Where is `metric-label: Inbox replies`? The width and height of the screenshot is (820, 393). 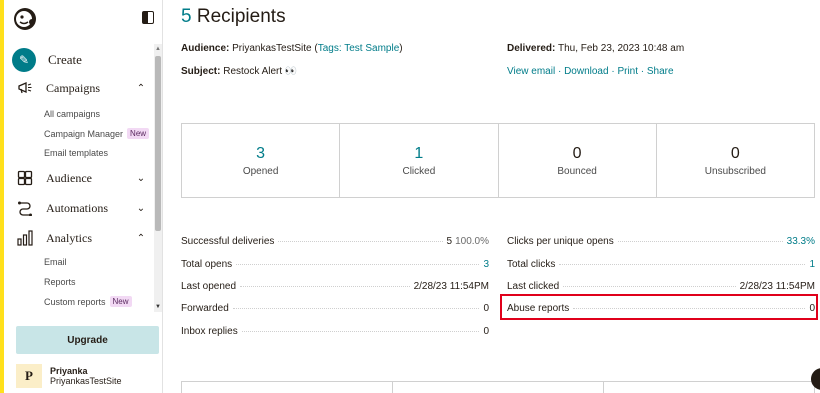 metric-label: Inbox replies is located at coordinates (209, 331).